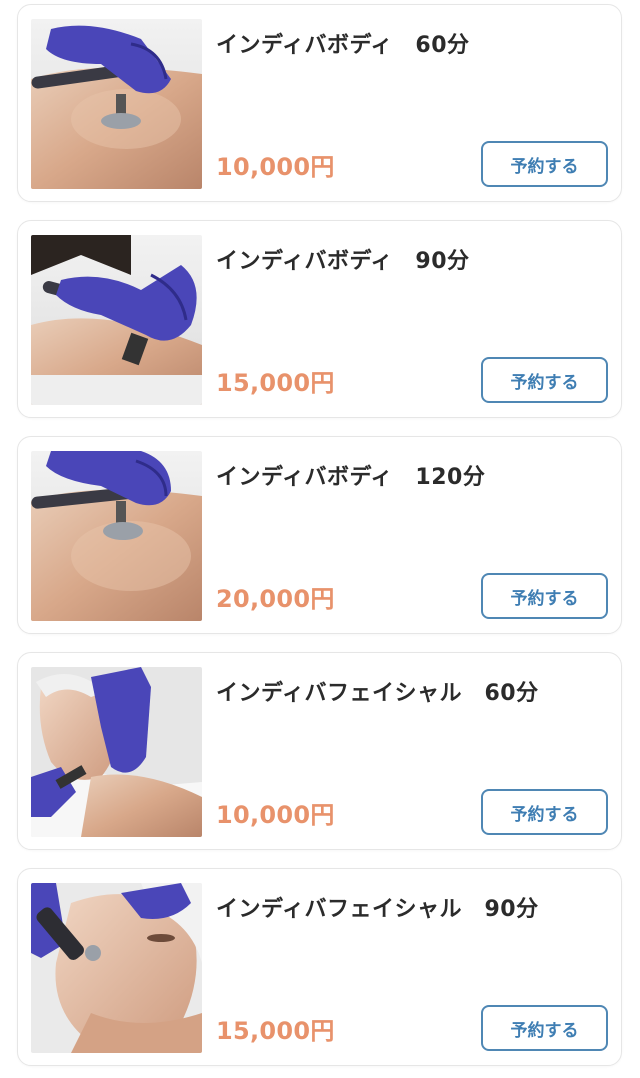 Image resolution: width=640 pixels, height=1078 pixels. I want to click on menu-title: インディバボディ 60分, so click(343, 45).